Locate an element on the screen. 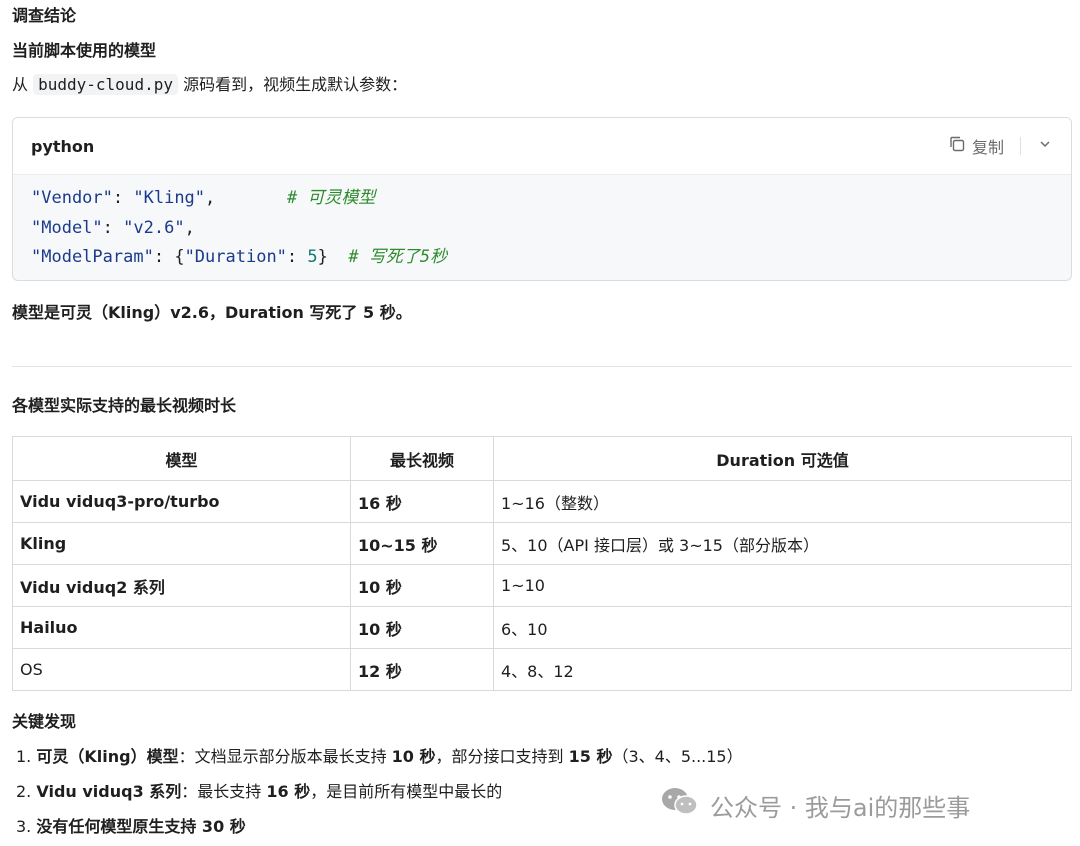  table-cell-model: Vidu viduq3-pro/turbo is located at coordinates (181, 501).